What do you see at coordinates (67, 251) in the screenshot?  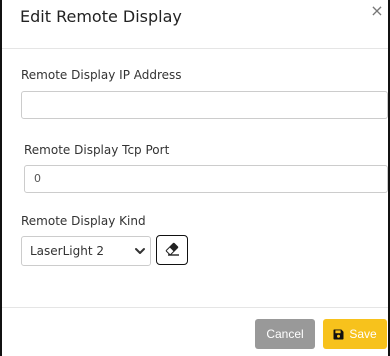 I see `display-kind-selected-value: LaserLight 2` at bounding box center [67, 251].